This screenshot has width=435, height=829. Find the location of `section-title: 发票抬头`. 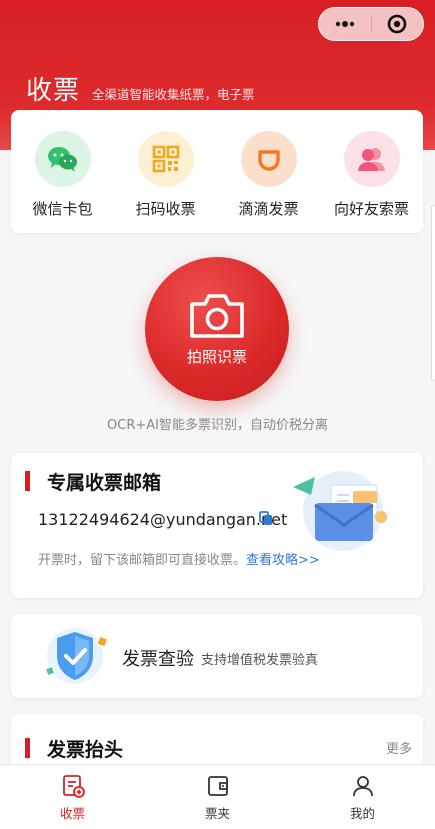

section-title: 发票抬头 is located at coordinates (85, 750).